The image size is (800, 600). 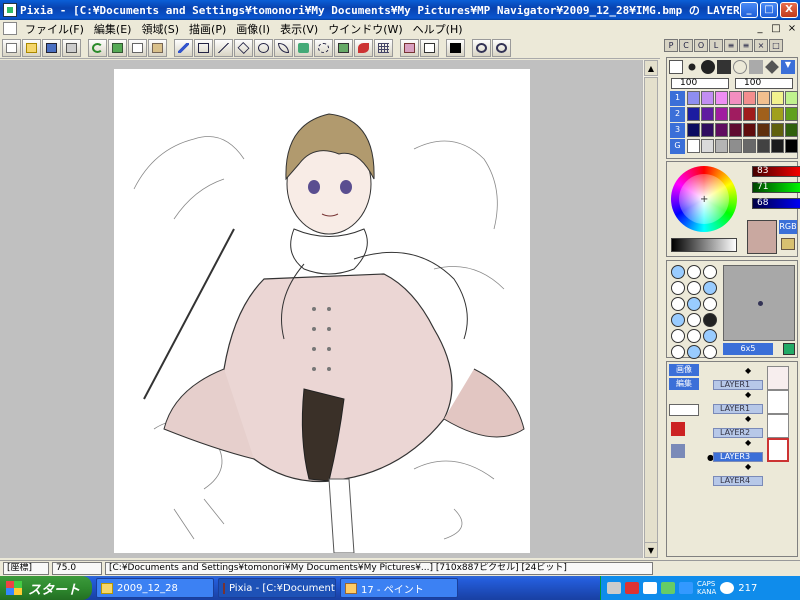 I want to click on panel-tab-o: O, so click(x=701, y=45).